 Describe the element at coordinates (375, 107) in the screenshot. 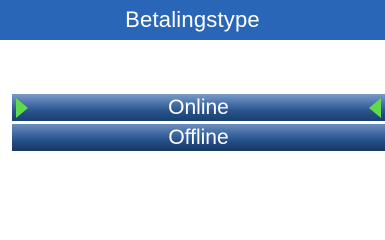

I see `selection-arrow-left-icon` at that location.